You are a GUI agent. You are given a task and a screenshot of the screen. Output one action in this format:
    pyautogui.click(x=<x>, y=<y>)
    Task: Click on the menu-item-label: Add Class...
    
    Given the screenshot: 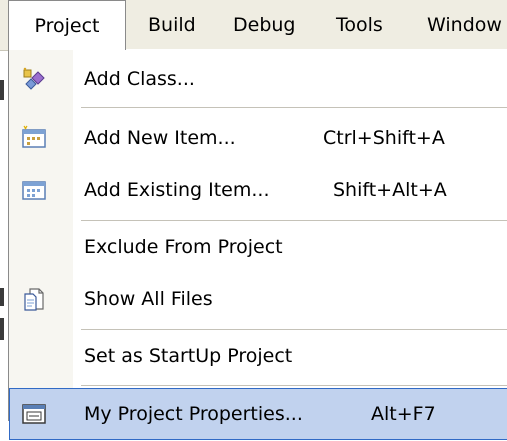 What is the action you would take?
    pyautogui.click(x=139, y=79)
    